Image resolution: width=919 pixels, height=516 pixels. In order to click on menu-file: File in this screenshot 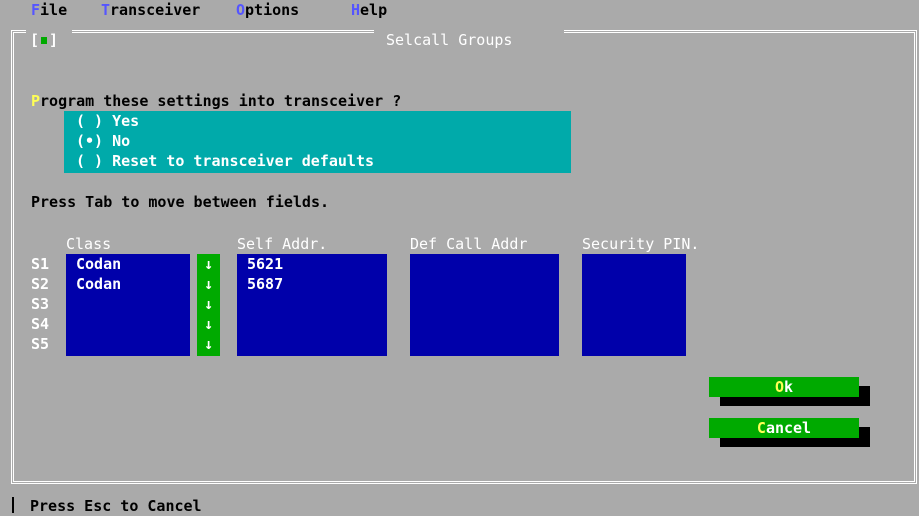, I will do `click(49, 10)`.